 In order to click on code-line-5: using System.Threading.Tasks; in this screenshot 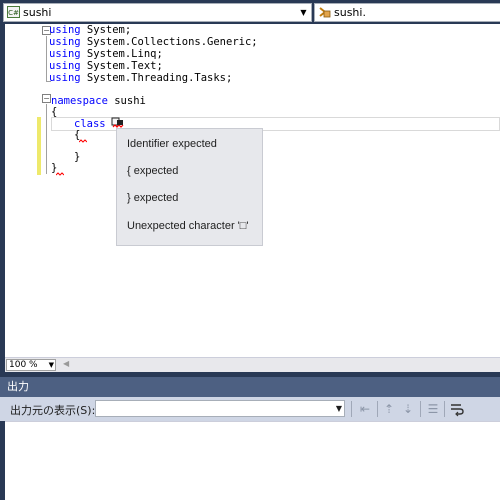, I will do `click(141, 78)`.